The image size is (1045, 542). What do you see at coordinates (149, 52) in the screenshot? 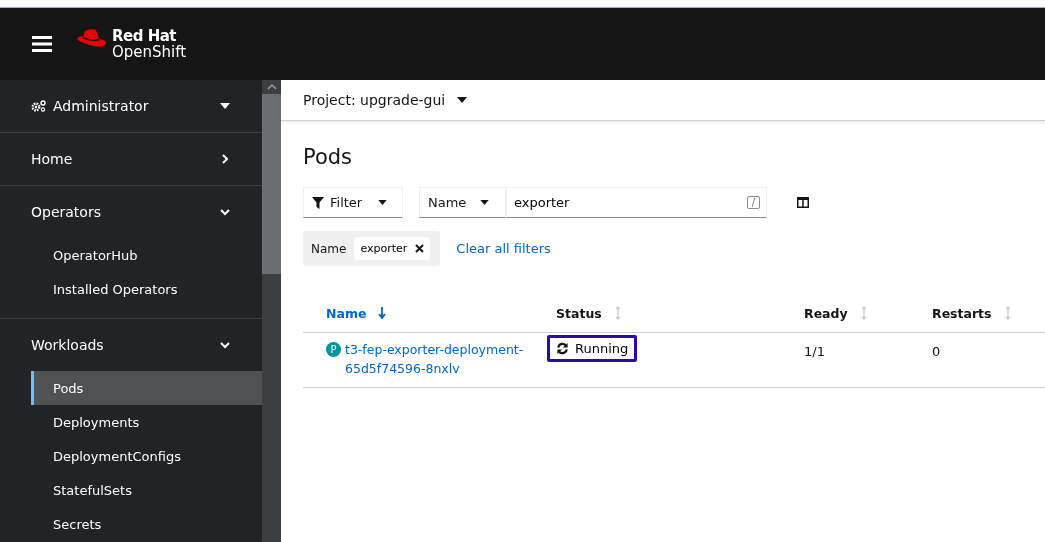
I see `product-name: OpenShift` at bounding box center [149, 52].